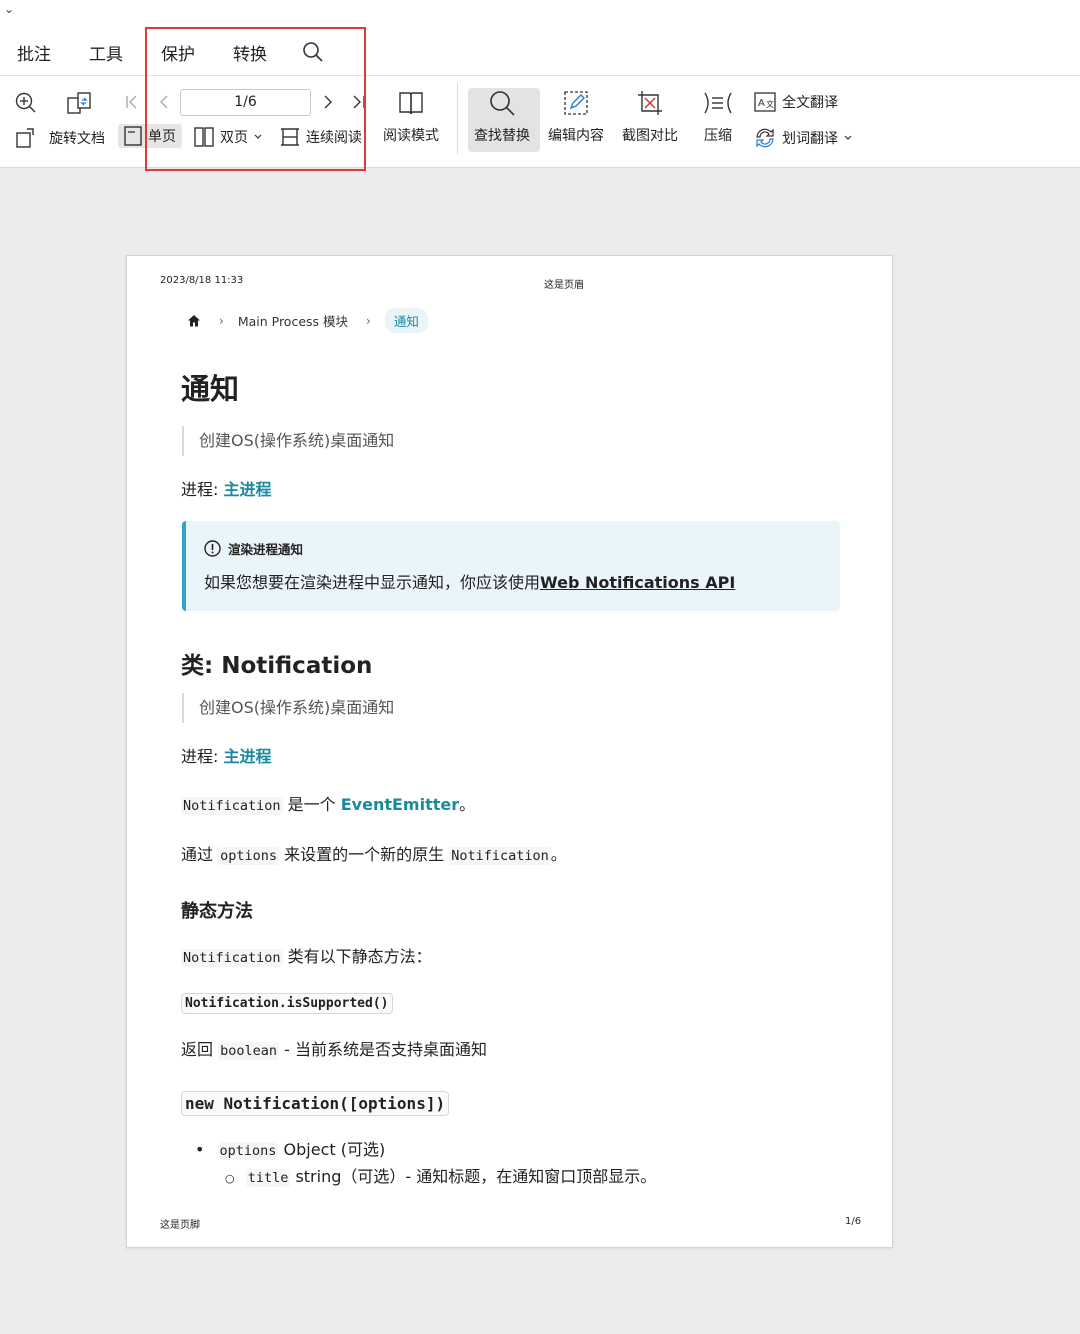 The image size is (1080, 1334). Describe the element at coordinates (12, 10) in the screenshot. I see `collapse-chevron-icon: ⌄` at that location.